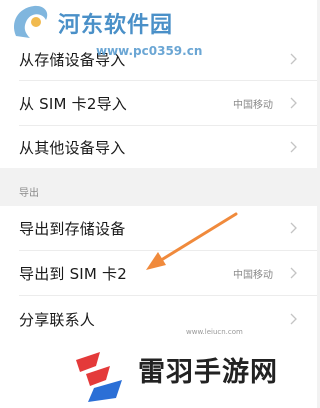 The width and height of the screenshot is (320, 408). I want to click on watermark-site-name: 河东软件园, so click(116, 24).